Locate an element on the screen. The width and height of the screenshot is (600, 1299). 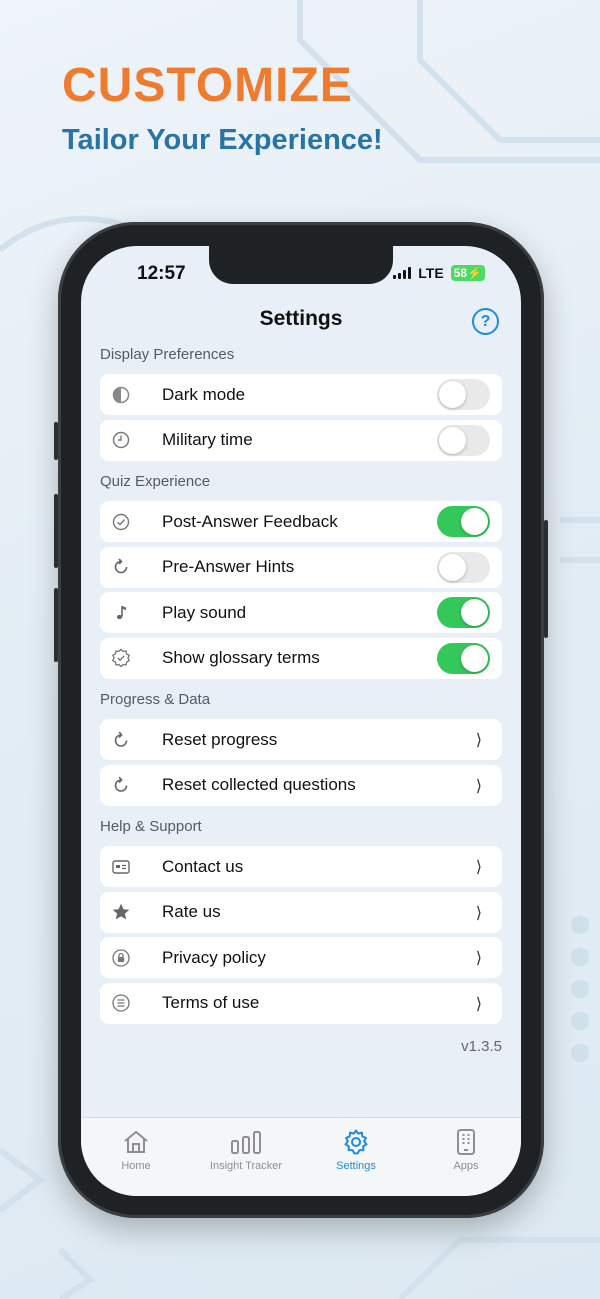
tab-bar: Home Insight Tracker Settings Apps is located at coordinates (301, 1156).